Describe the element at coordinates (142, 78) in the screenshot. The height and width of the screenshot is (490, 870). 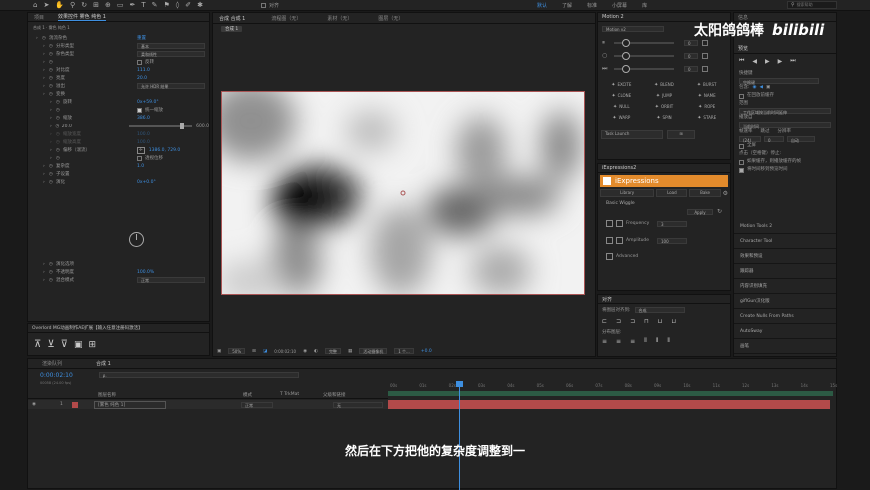
I see `property-value: 20.0` at that location.